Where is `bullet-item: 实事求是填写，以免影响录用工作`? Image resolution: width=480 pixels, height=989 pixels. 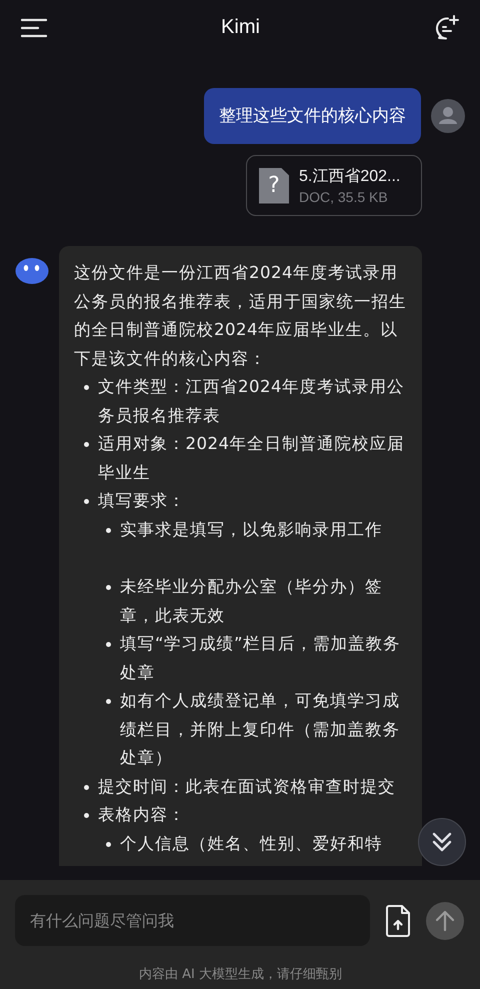
bullet-item: 实事求是填写，以免影响录用工作 is located at coordinates (251, 529).